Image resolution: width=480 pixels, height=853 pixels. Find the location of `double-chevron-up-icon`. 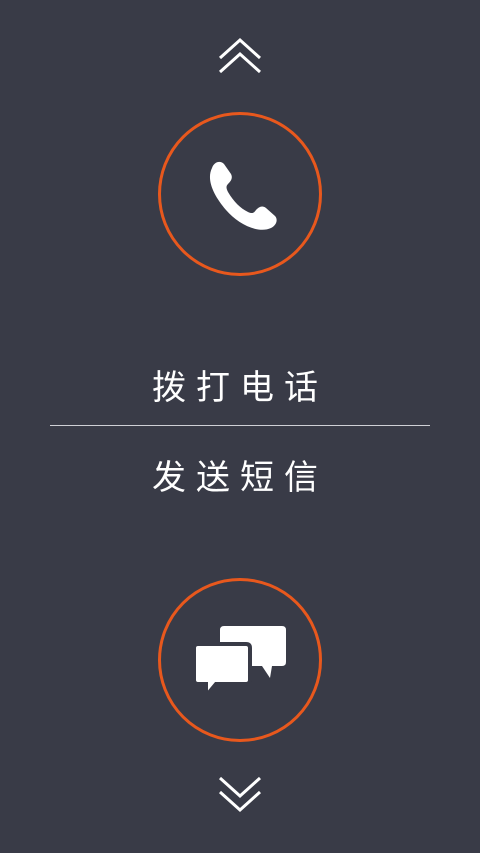

double-chevron-up-icon is located at coordinates (240, 56).